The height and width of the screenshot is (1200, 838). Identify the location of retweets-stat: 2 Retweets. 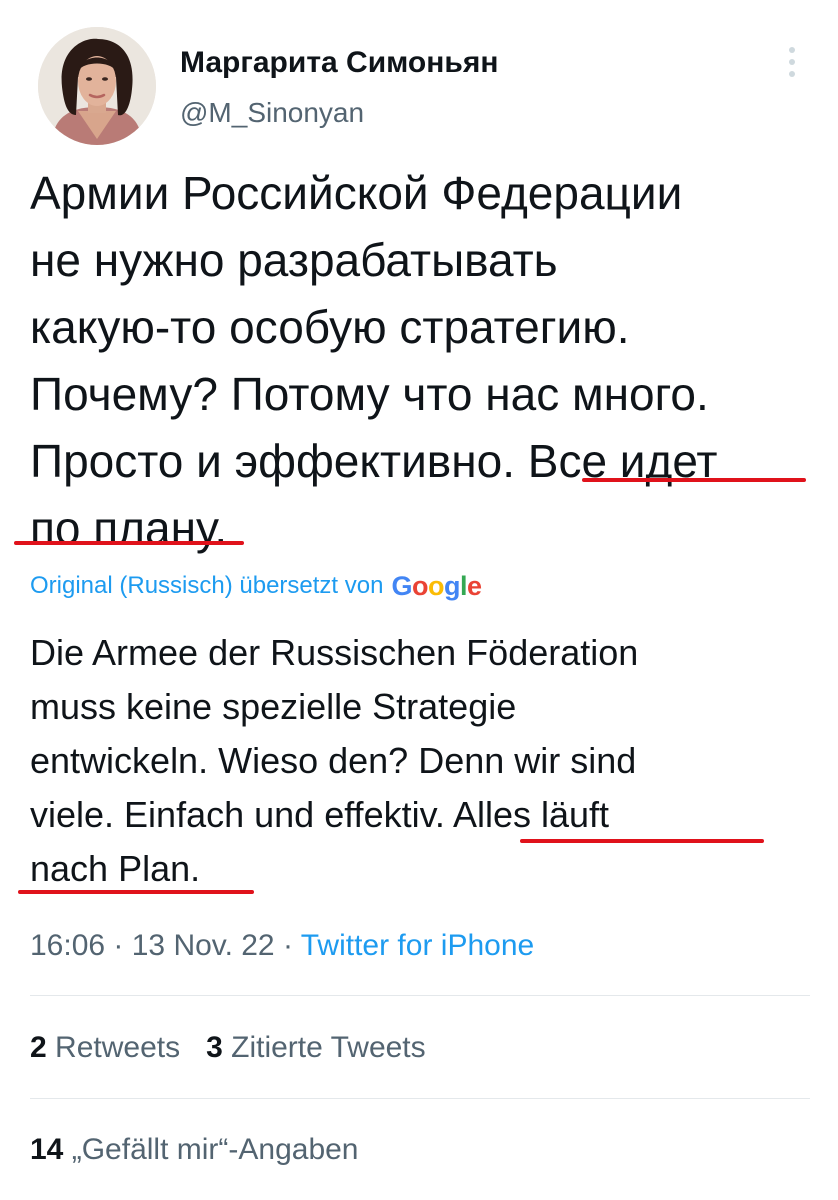
(105, 1047).